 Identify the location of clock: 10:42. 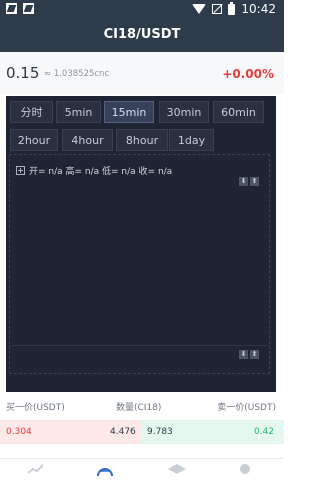
(258, 9).